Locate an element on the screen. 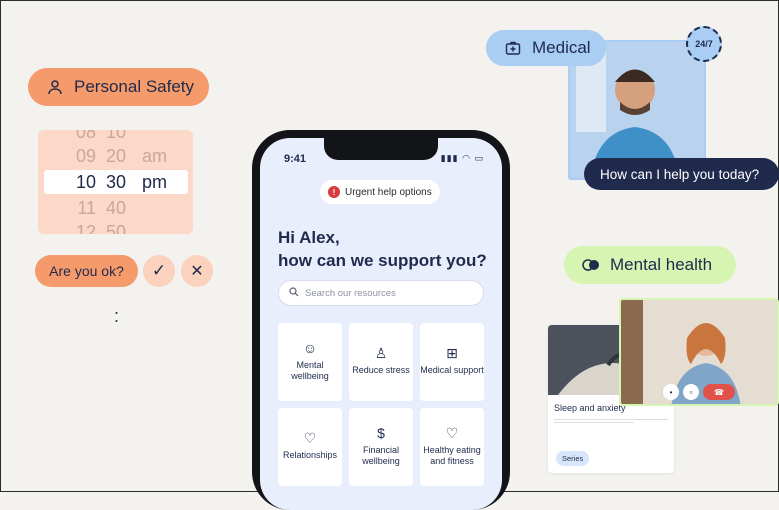 The height and width of the screenshot is (510, 779). tile-label: Relationships is located at coordinates (310, 455).